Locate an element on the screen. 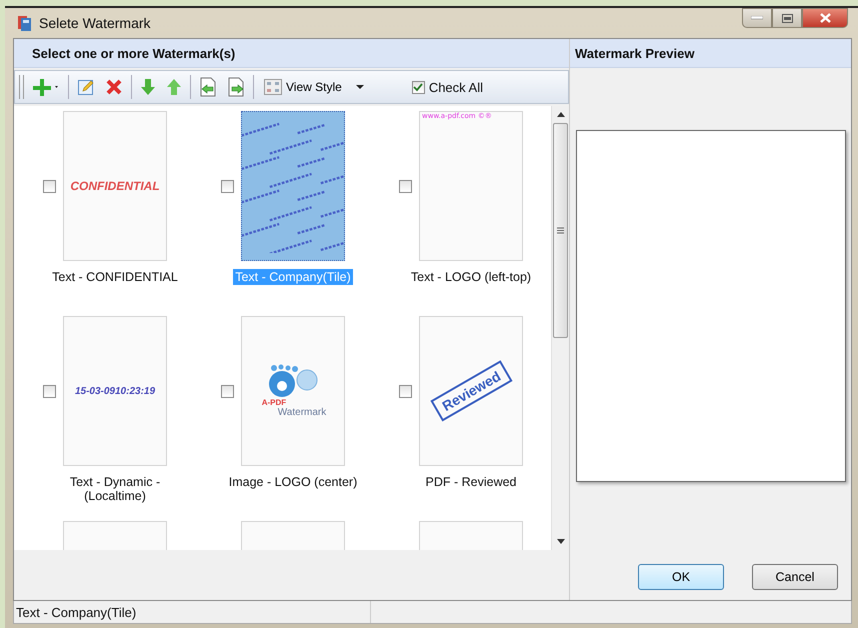  dialog-button: Cancel is located at coordinates (795, 577).